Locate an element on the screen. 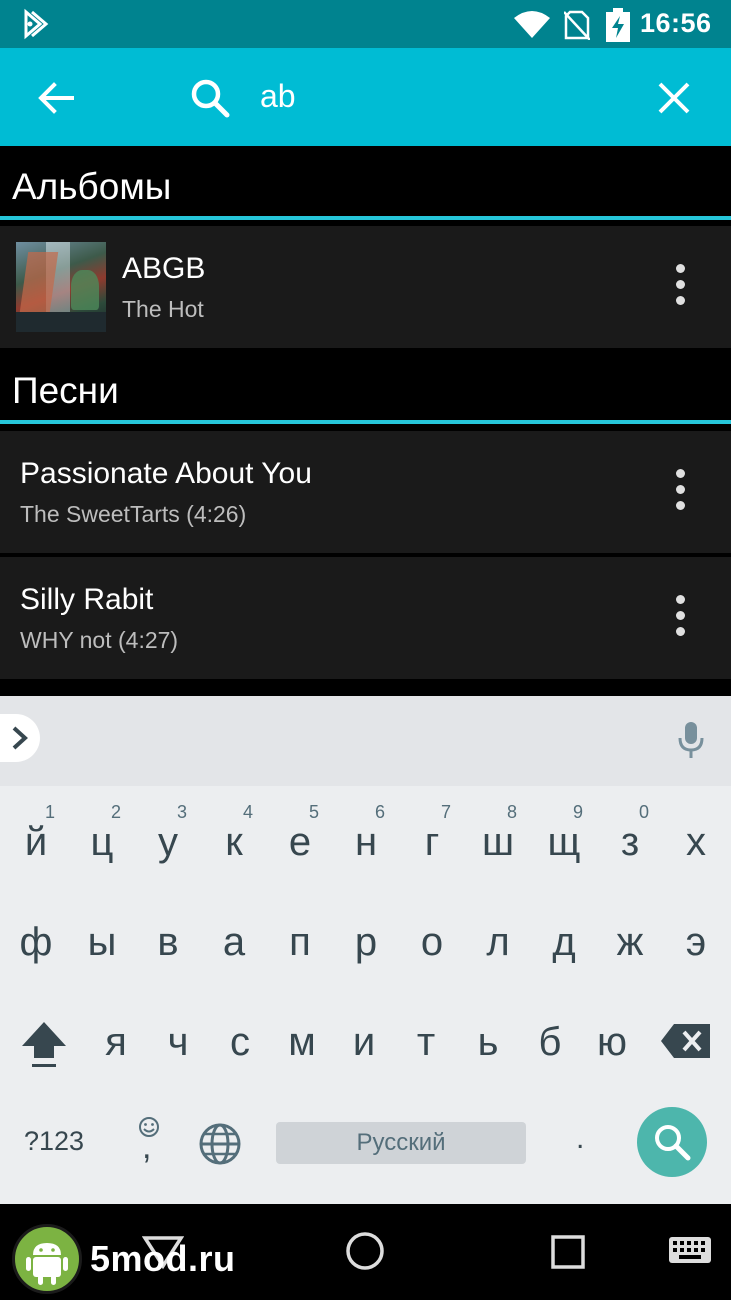 The image size is (731, 1300). key-label: р is located at coordinates (366, 942).